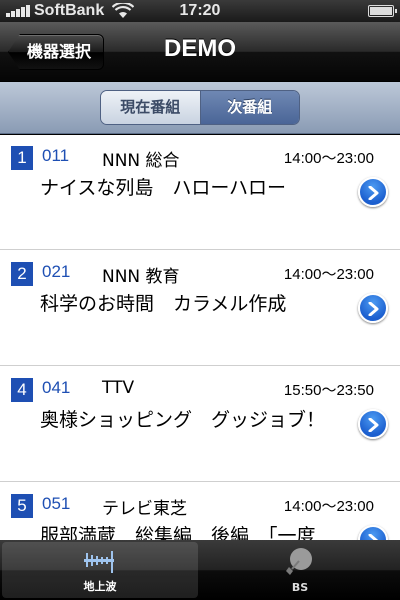 The width and height of the screenshot is (400, 600). Describe the element at coordinates (56, 503) in the screenshot. I see `channel-number: 051` at that location.